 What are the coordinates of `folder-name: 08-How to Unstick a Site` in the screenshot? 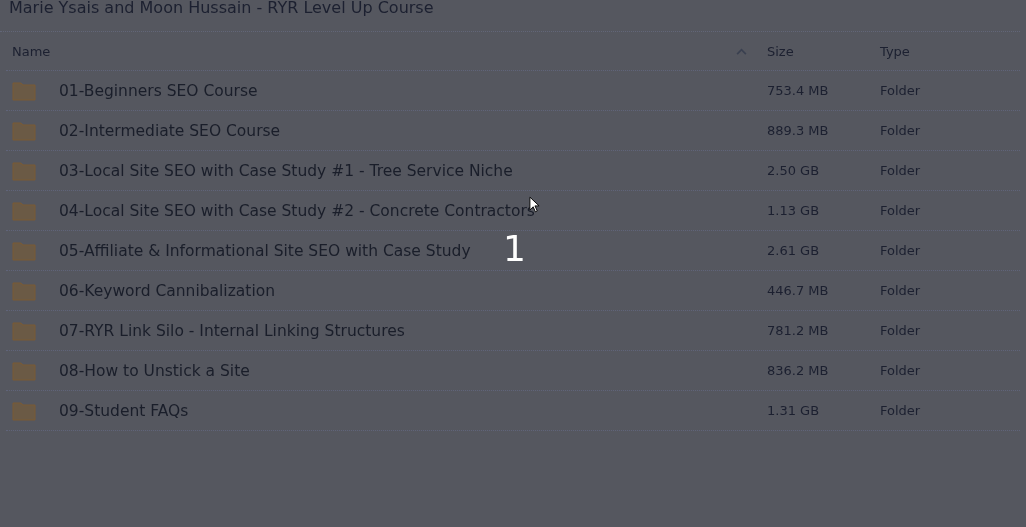 It's located at (154, 370).